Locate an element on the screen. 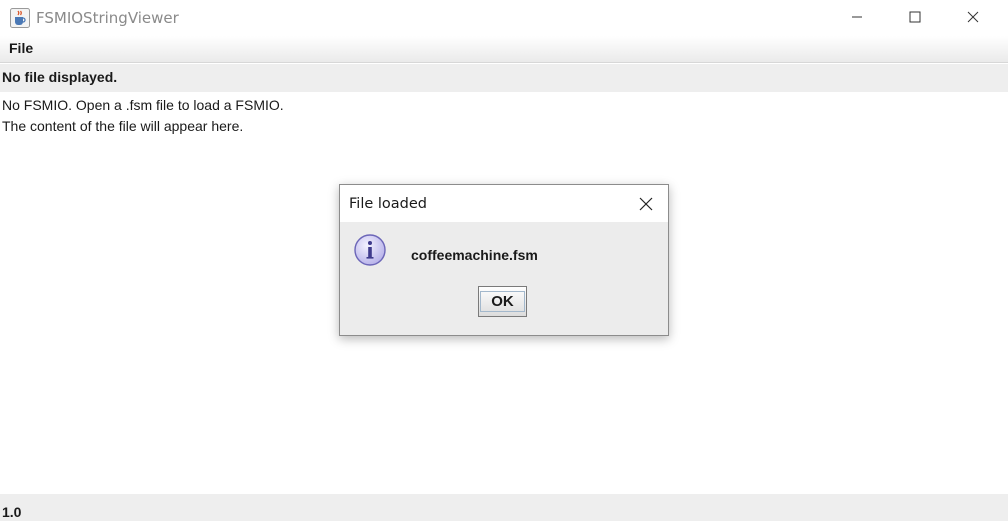 The height and width of the screenshot is (521, 1008). dialog-message: coffeemachine.fsm is located at coordinates (474, 255).